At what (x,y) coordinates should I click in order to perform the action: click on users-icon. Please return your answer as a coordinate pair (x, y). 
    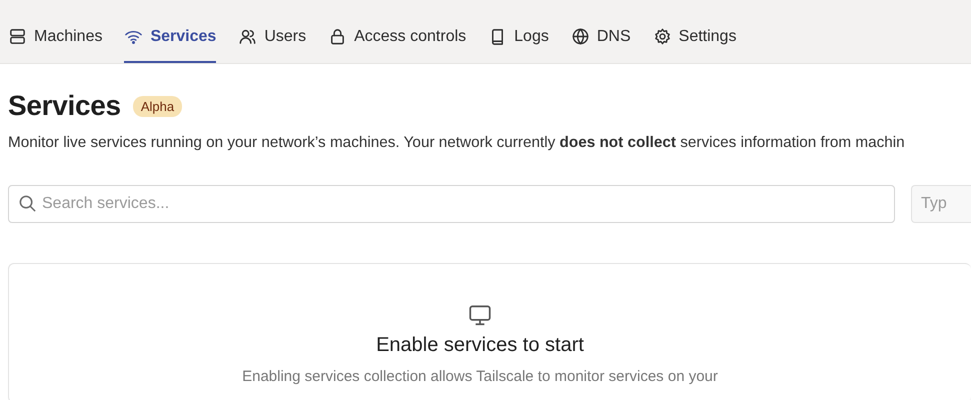
    Looking at the image, I should click on (248, 36).